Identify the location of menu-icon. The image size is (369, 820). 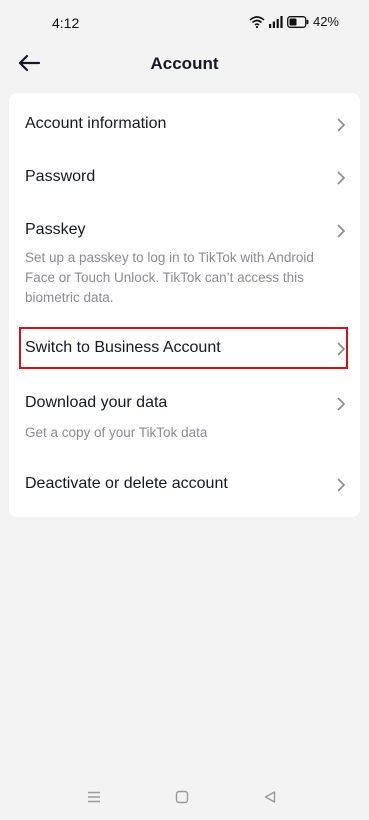
(94, 799).